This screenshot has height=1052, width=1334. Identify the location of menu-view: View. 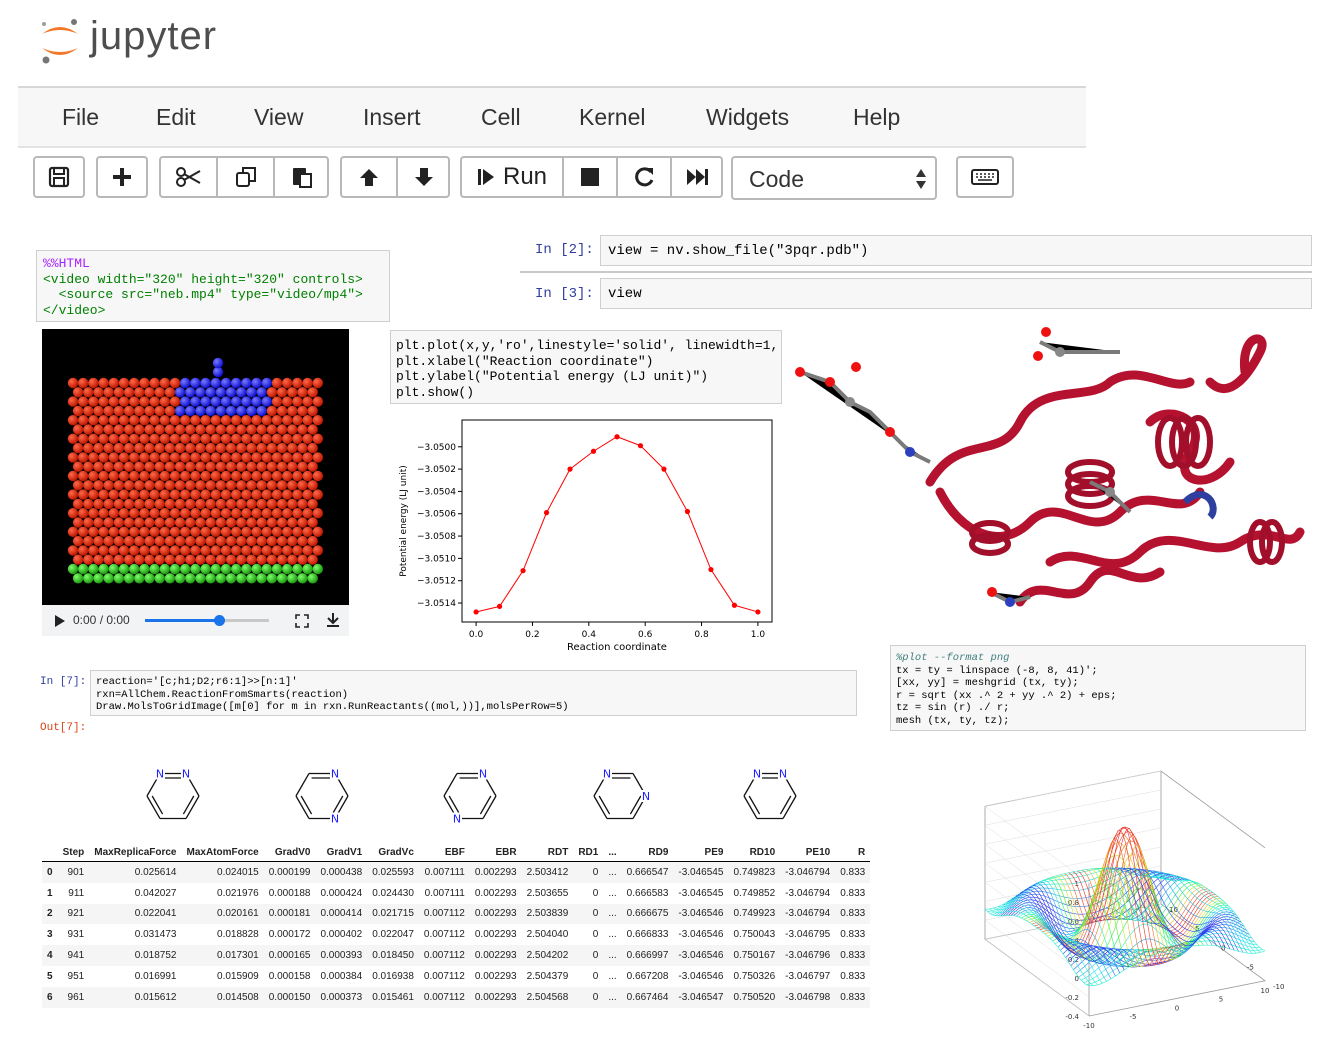
(278, 117).